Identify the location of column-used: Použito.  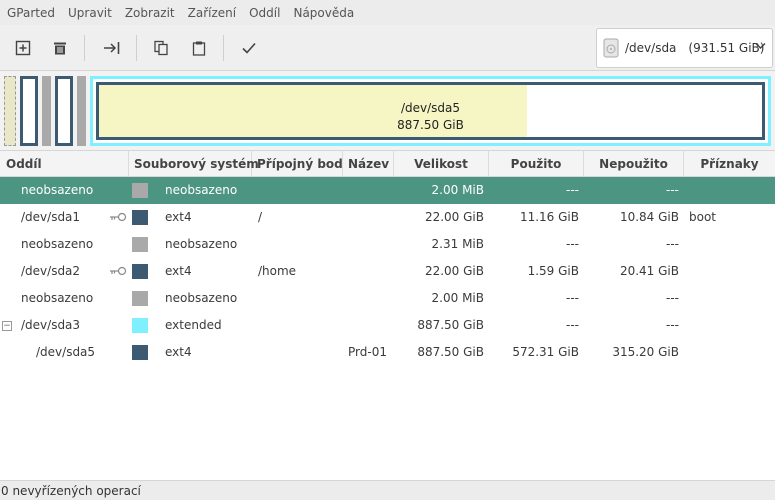
(536, 164).